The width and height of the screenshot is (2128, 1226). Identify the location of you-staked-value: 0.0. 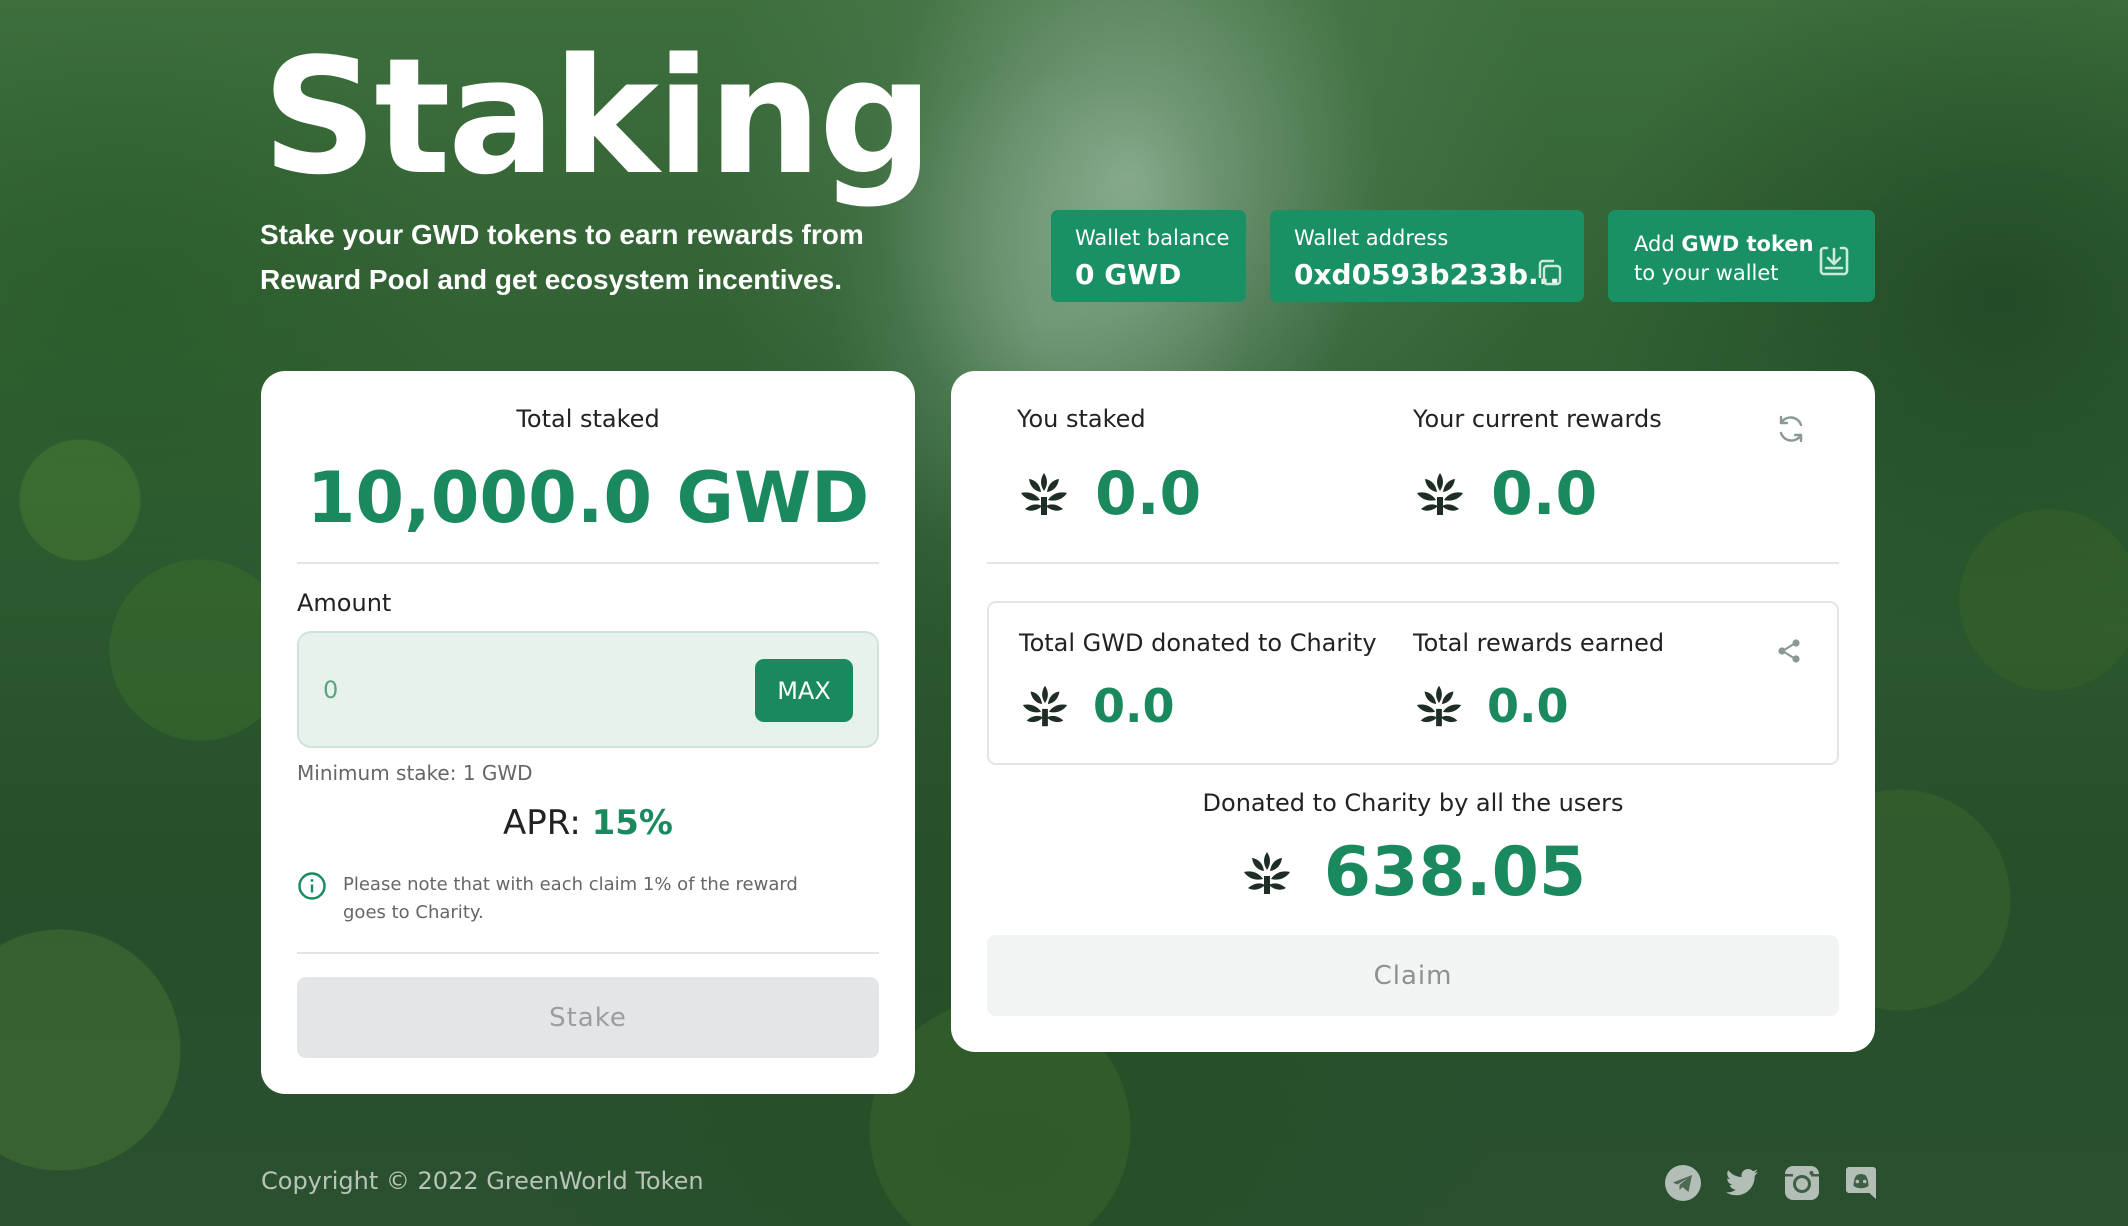
(1148, 494).